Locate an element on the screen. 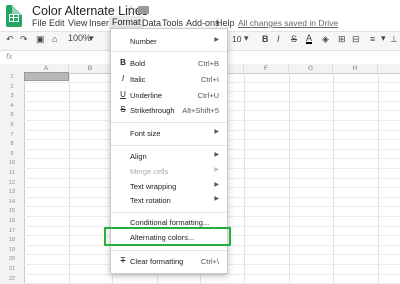 This screenshot has height=284, width=400. menu-strikethrough: S Strikethrough Alt+Shift+5 is located at coordinates (169, 110).